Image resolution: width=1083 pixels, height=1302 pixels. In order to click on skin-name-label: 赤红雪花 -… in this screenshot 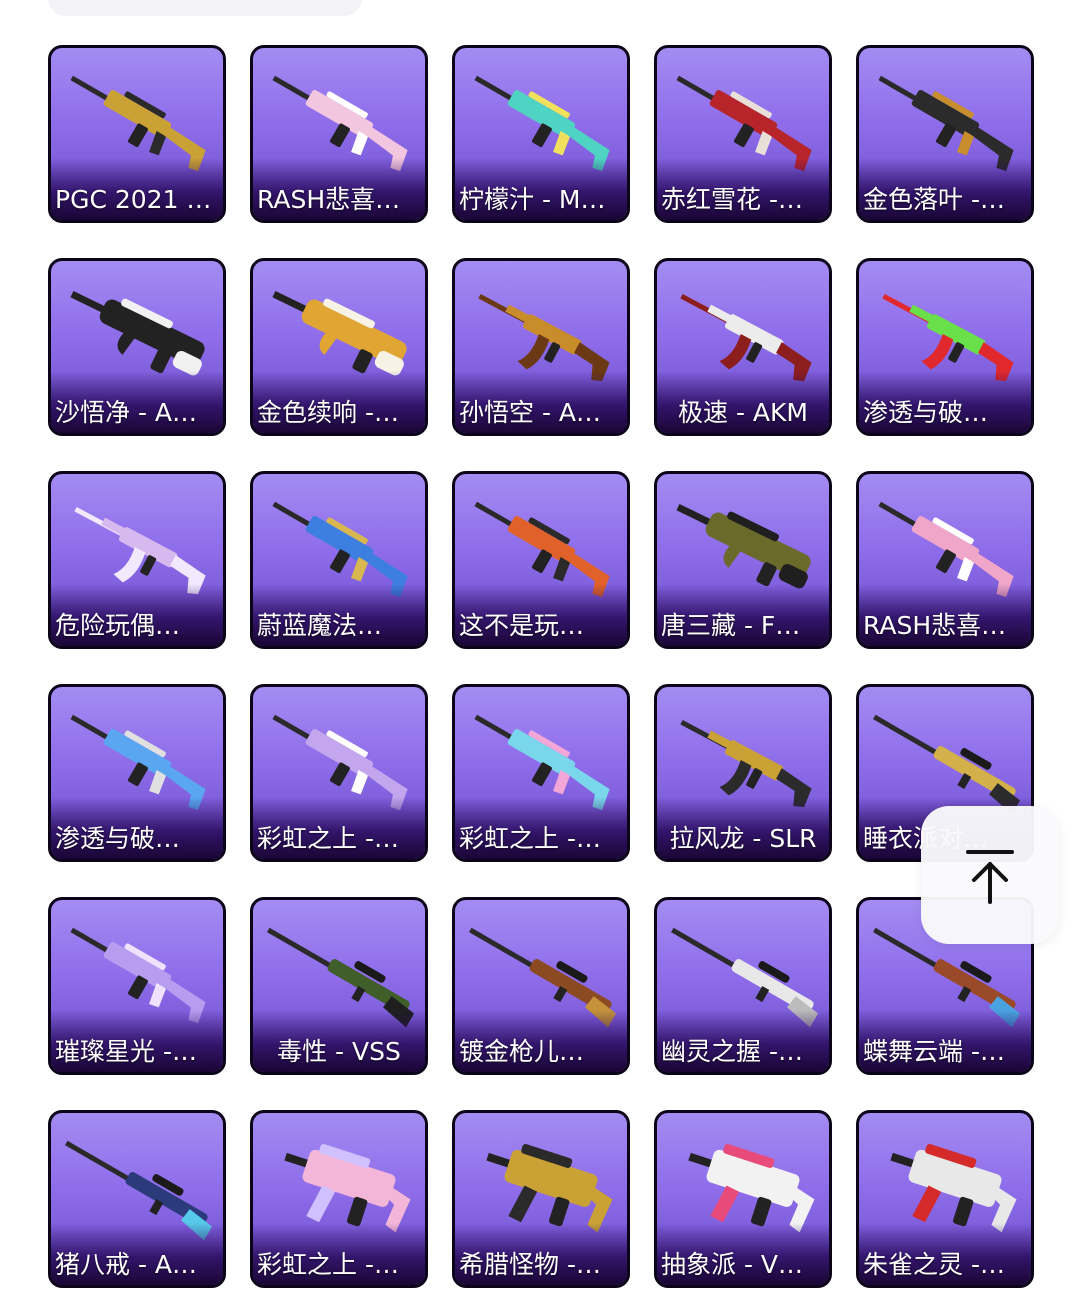, I will do `click(732, 199)`.